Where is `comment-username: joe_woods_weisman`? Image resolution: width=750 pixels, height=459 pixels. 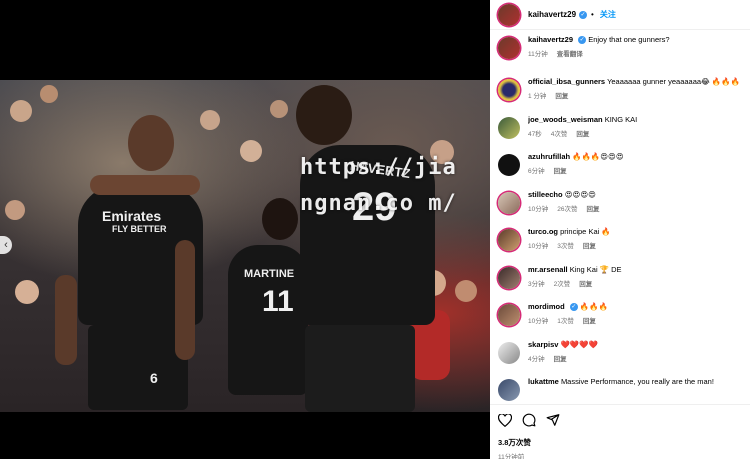
comment-username: joe_woods_weisman is located at coordinates (565, 119).